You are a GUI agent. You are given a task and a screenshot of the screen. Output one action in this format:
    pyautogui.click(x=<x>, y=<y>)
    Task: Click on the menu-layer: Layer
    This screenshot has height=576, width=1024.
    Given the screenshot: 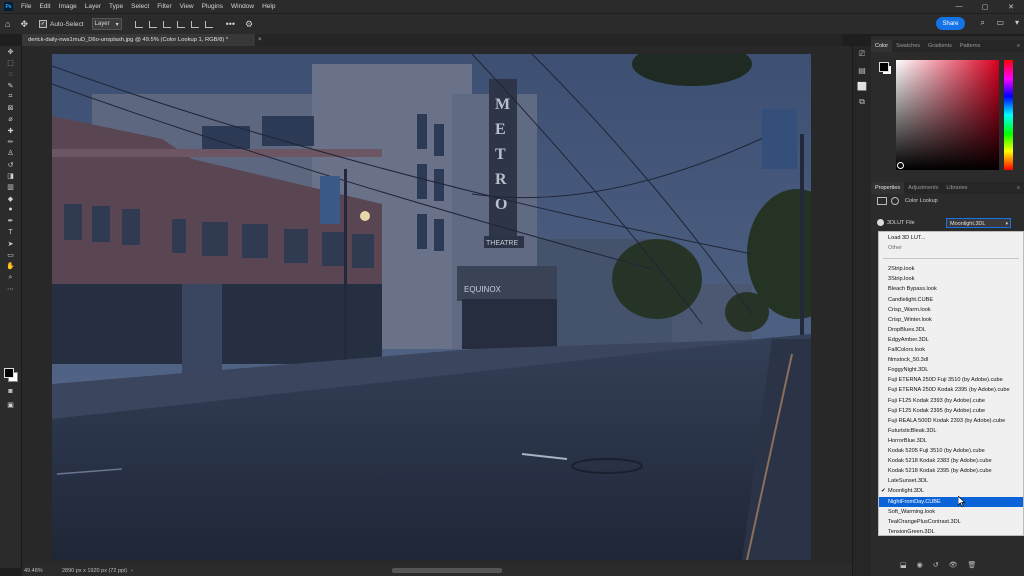 What is the action you would take?
    pyautogui.click(x=93, y=6)
    